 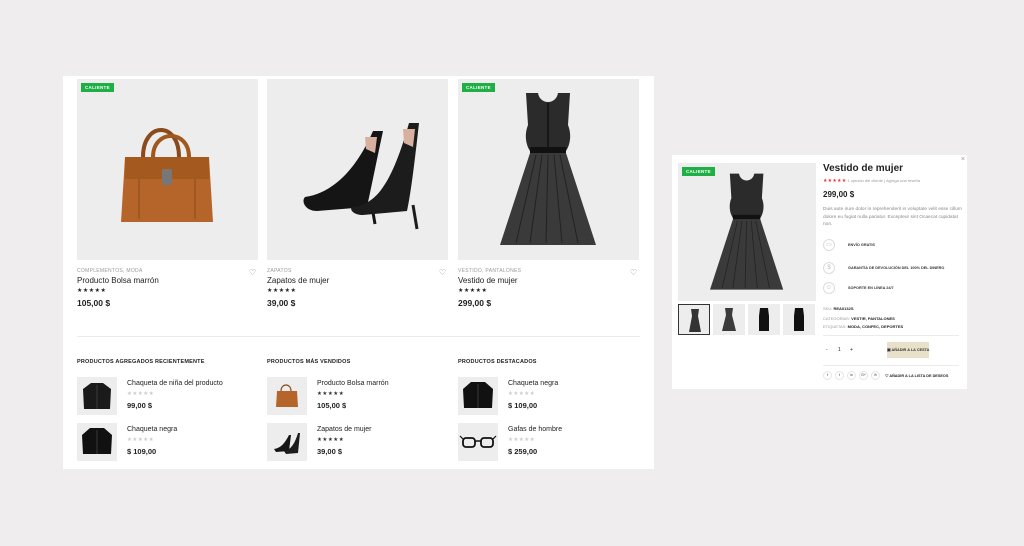 What do you see at coordinates (863, 375) in the screenshot?
I see `google-plus-icon: G+` at bounding box center [863, 375].